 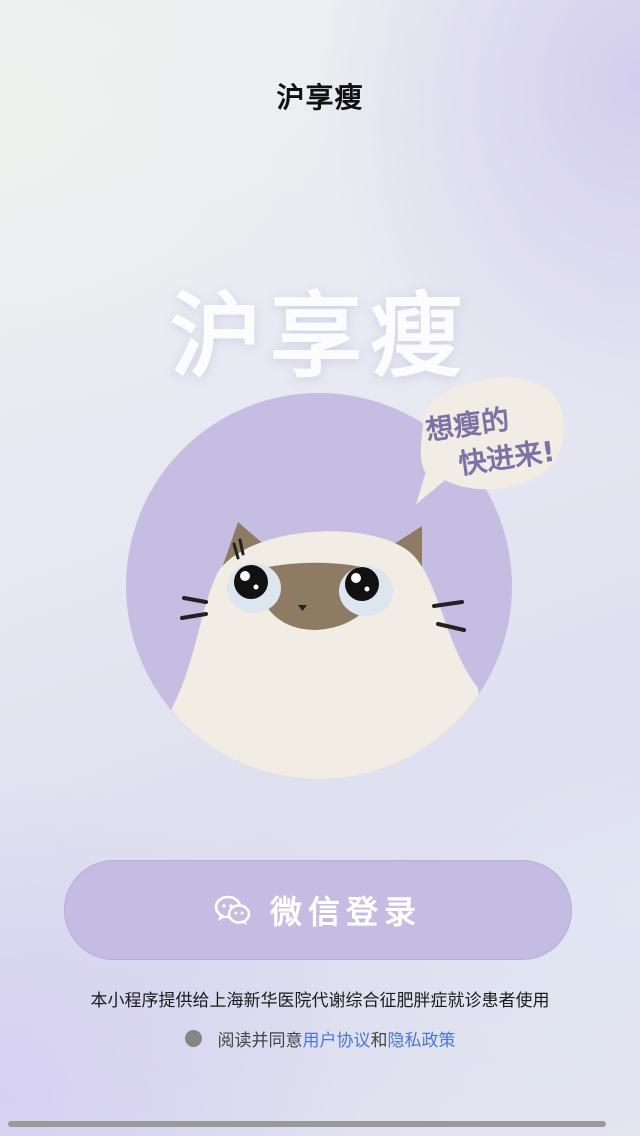 I want to click on privacy-policy-link: 隐私政策, so click(x=422, y=1038).